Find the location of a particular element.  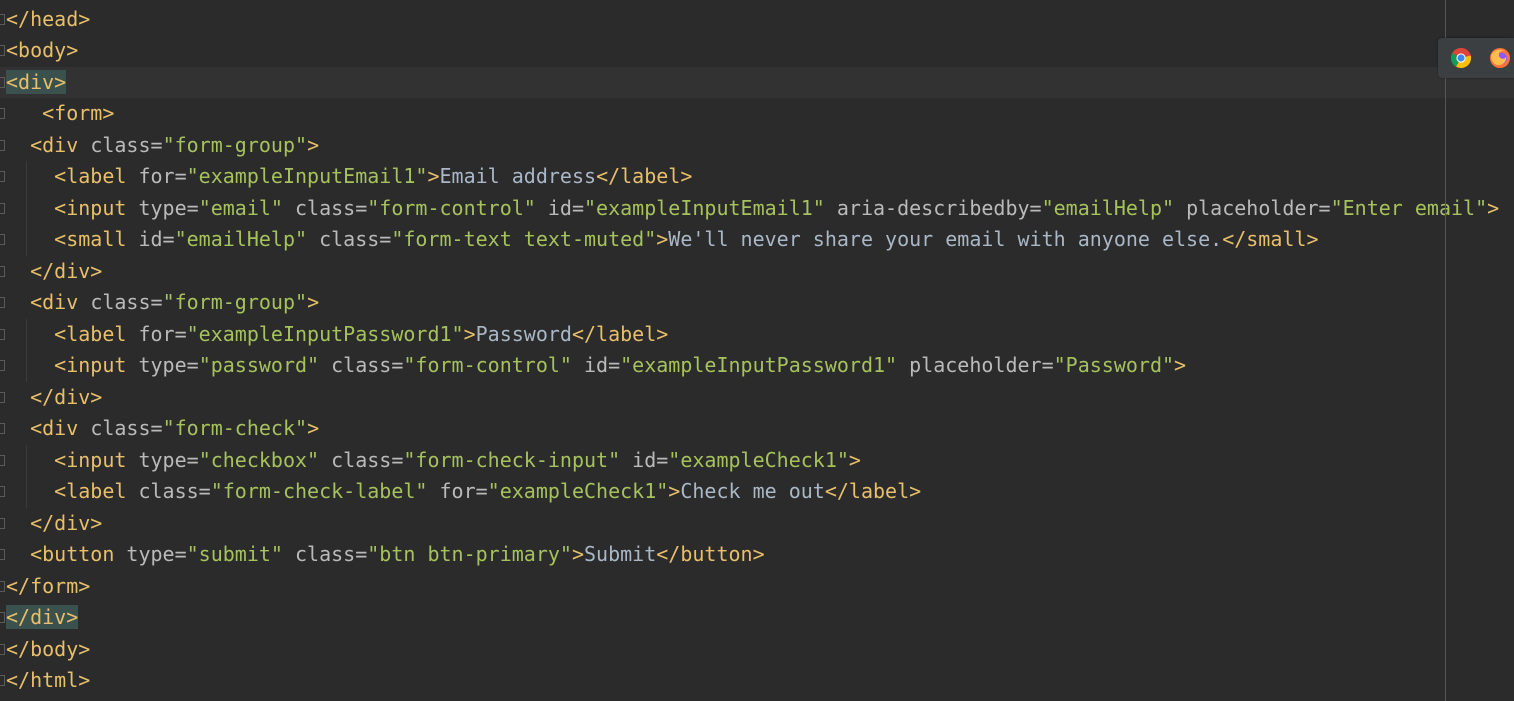

code-token: "checkbox" is located at coordinates (265, 459).